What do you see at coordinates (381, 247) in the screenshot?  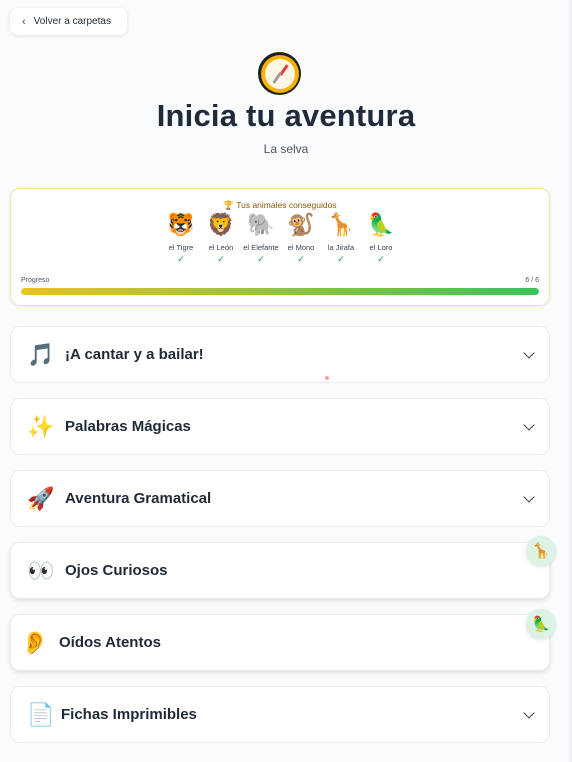 I see `animal-name: el Loro` at bounding box center [381, 247].